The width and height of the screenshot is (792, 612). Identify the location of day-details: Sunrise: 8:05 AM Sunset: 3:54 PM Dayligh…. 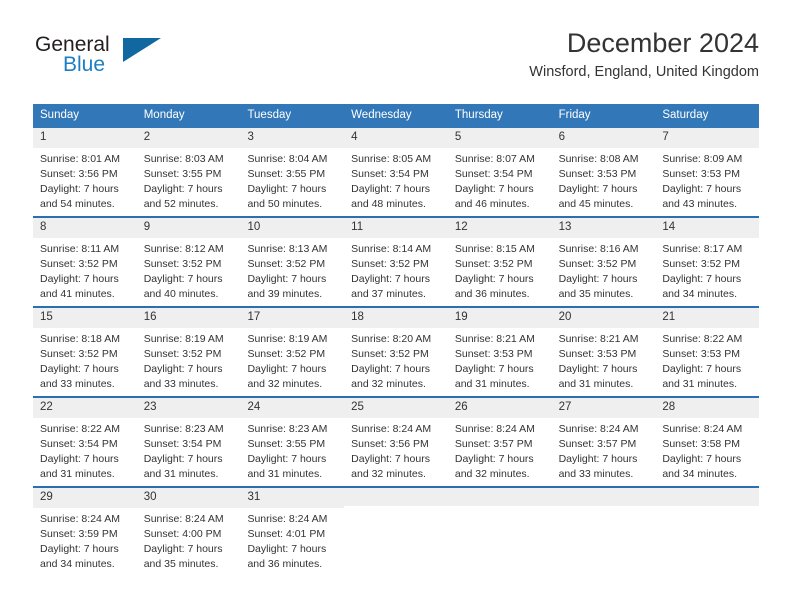
(396, 180).